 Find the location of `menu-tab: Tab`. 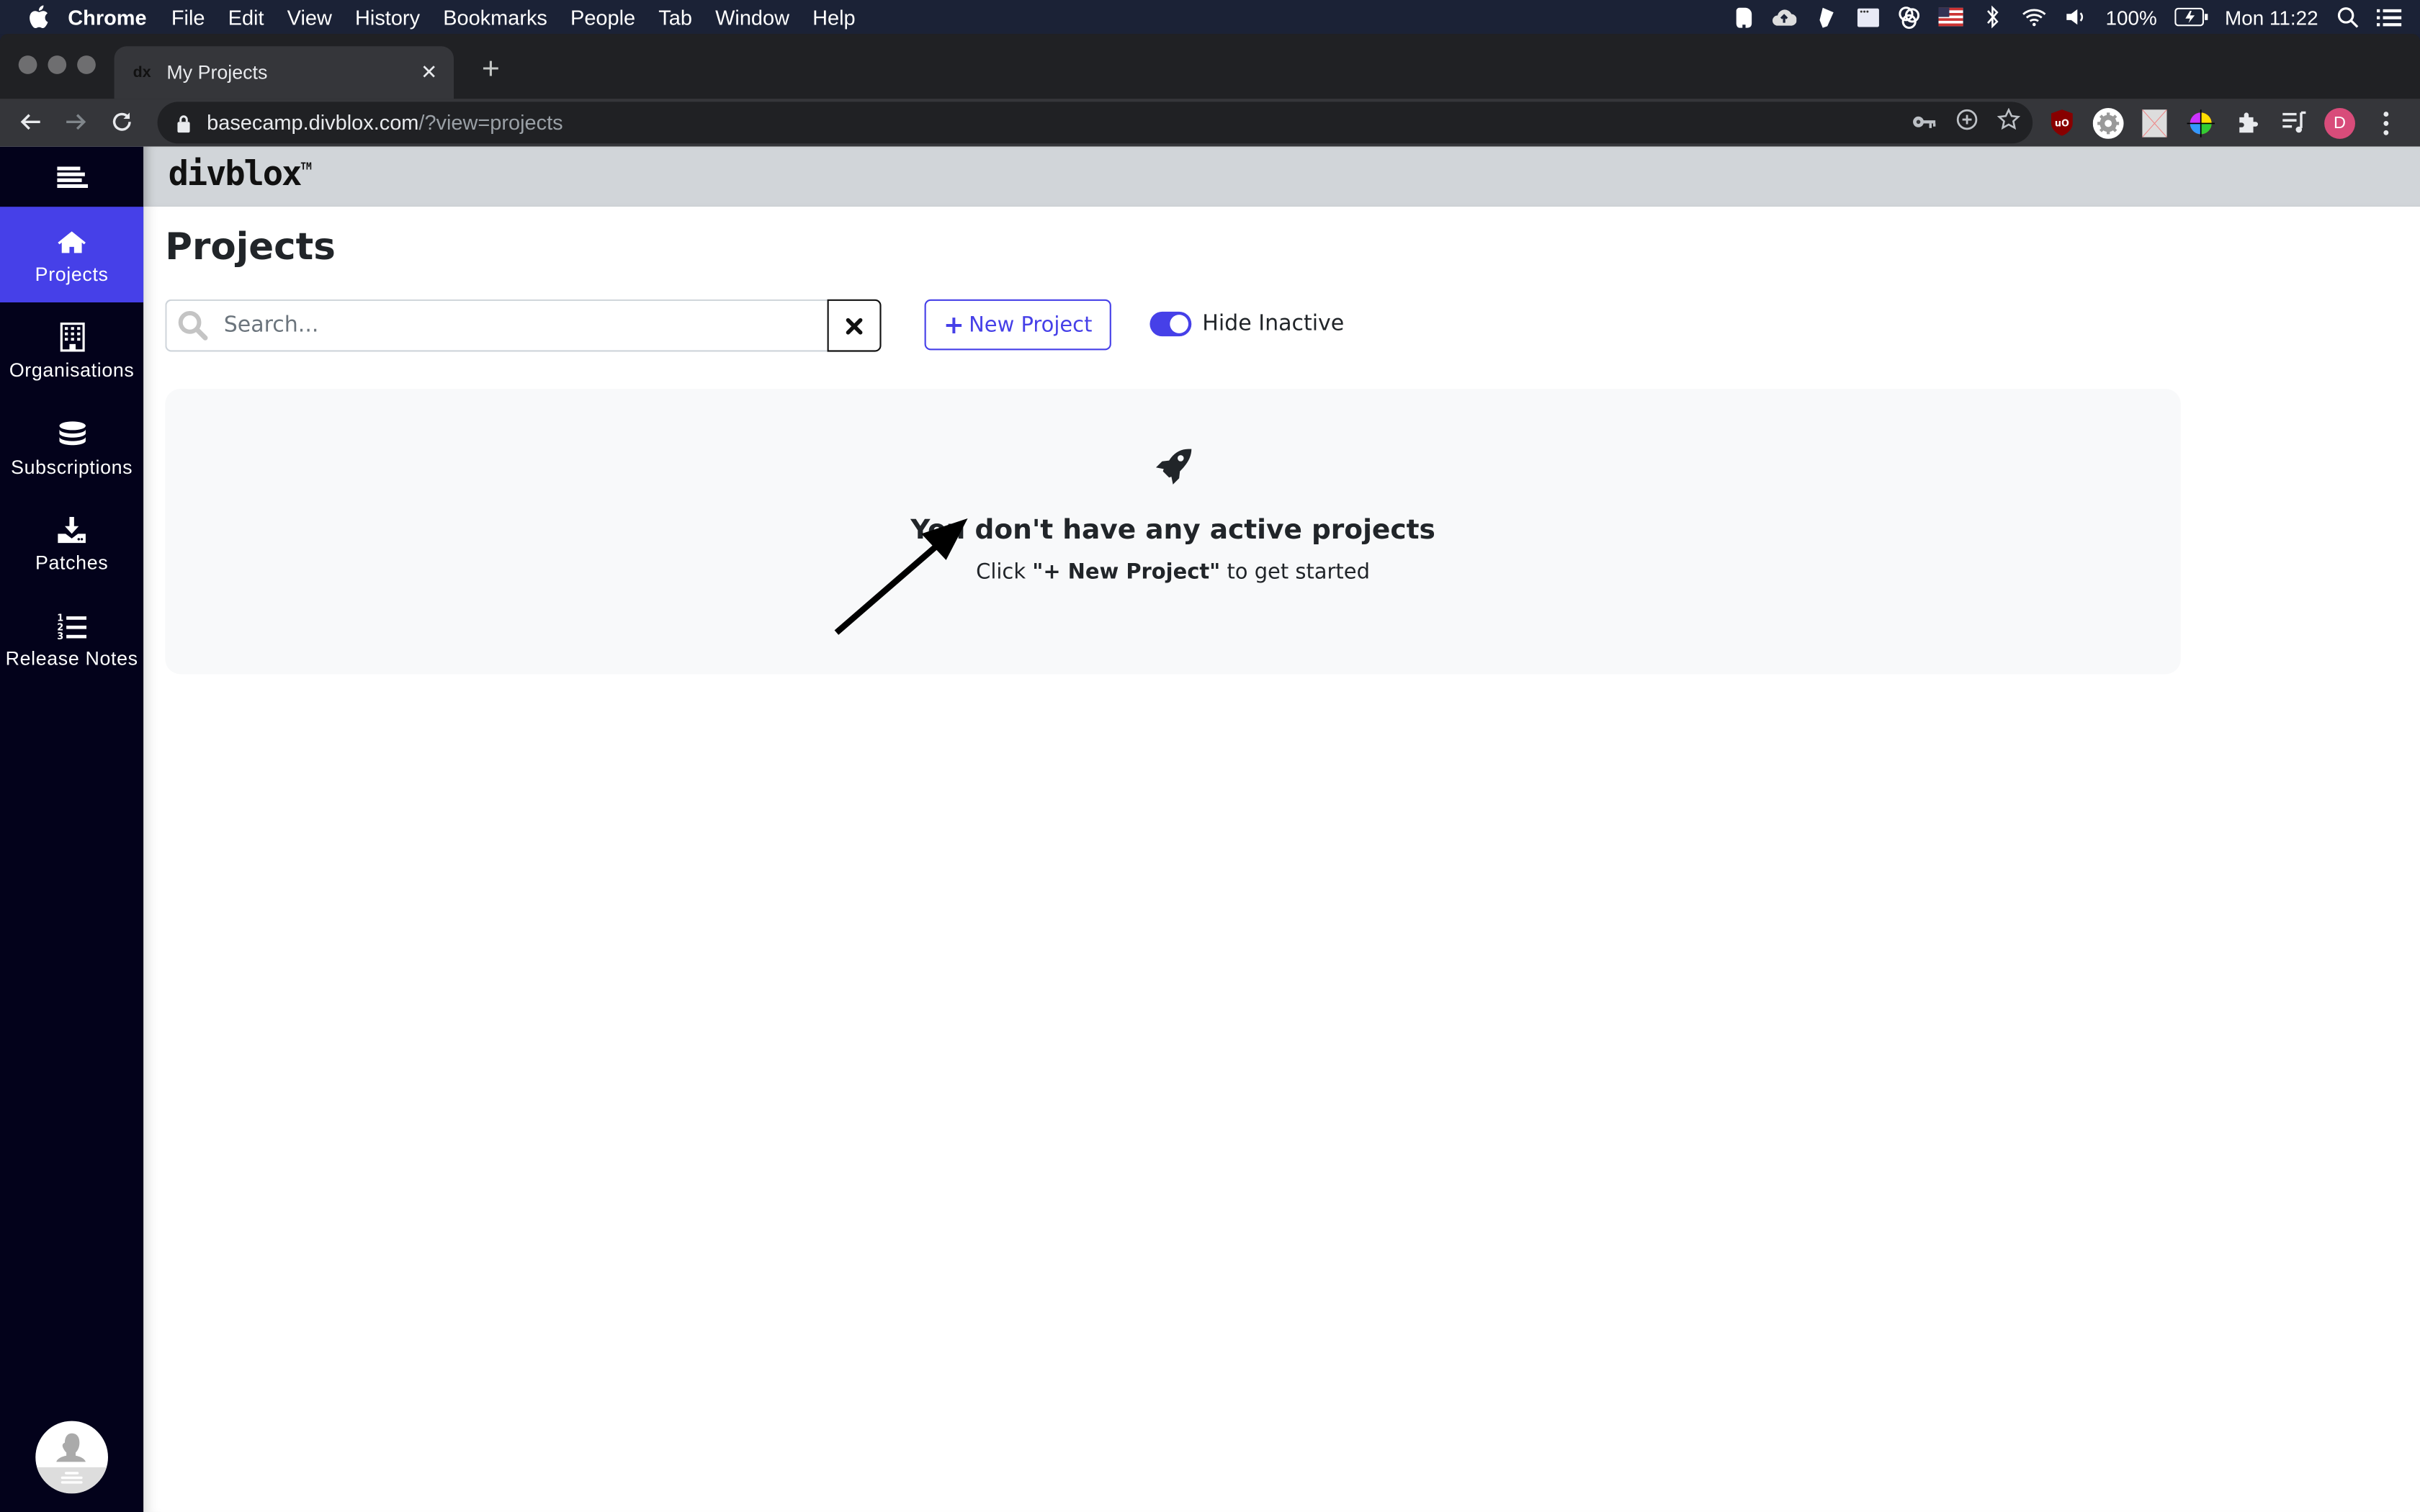

menu-tab: Tab is located at coordinates (675, 17).